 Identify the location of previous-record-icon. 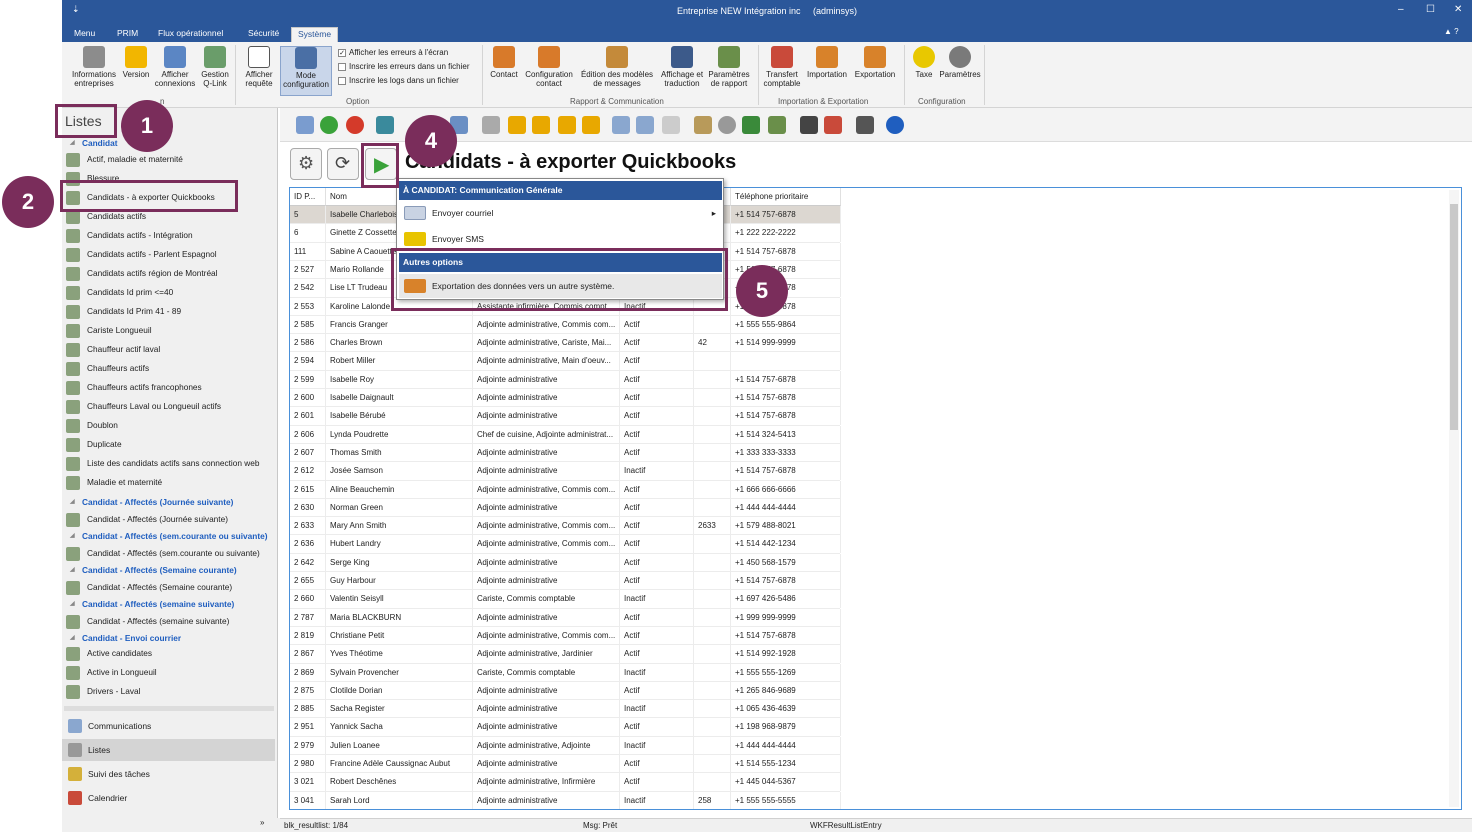
(541, 125).